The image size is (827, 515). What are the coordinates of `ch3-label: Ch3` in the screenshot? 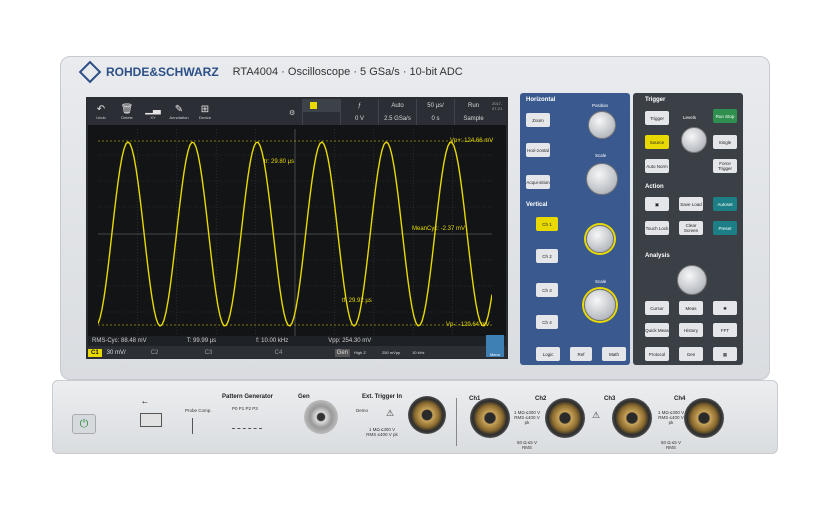 It's located at (610, 399).